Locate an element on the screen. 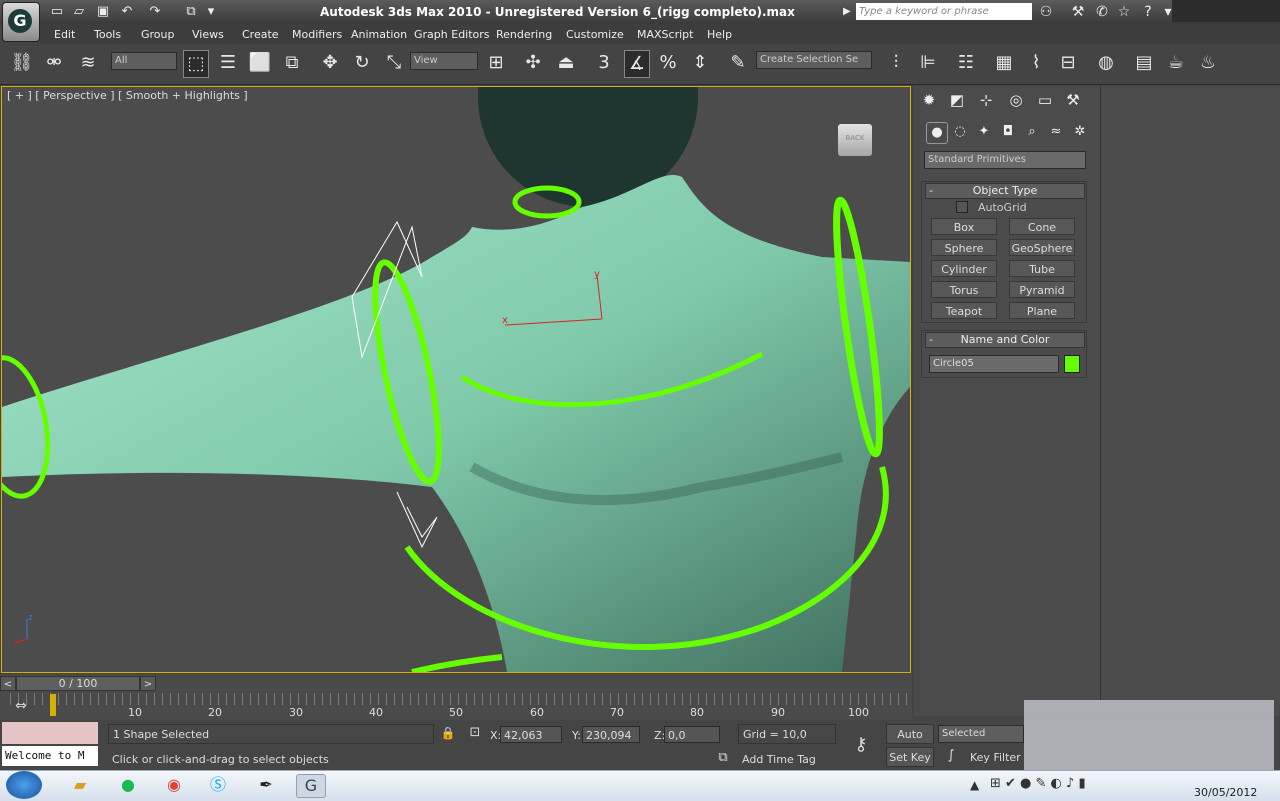 This screenshot has width=1280, height=801. helpers-category-icon: ⌕ is located at coordinates (1032, 132).